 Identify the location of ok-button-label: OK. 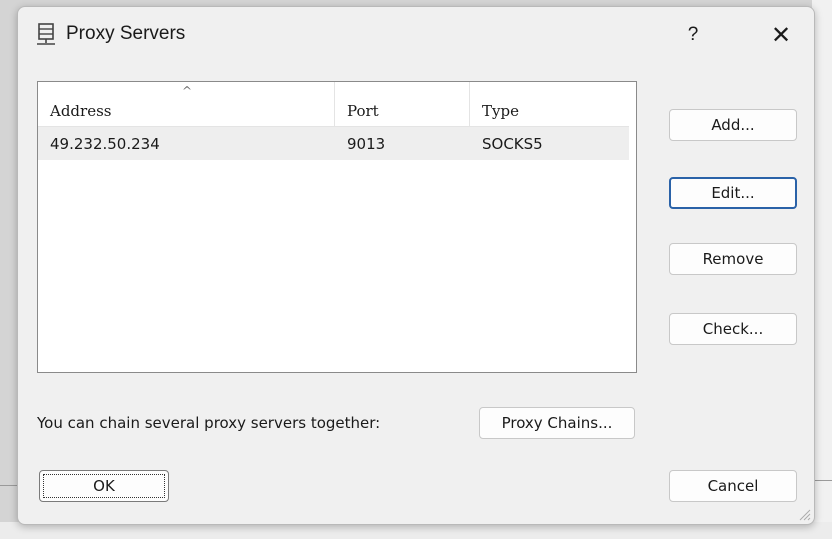
(104, 486).